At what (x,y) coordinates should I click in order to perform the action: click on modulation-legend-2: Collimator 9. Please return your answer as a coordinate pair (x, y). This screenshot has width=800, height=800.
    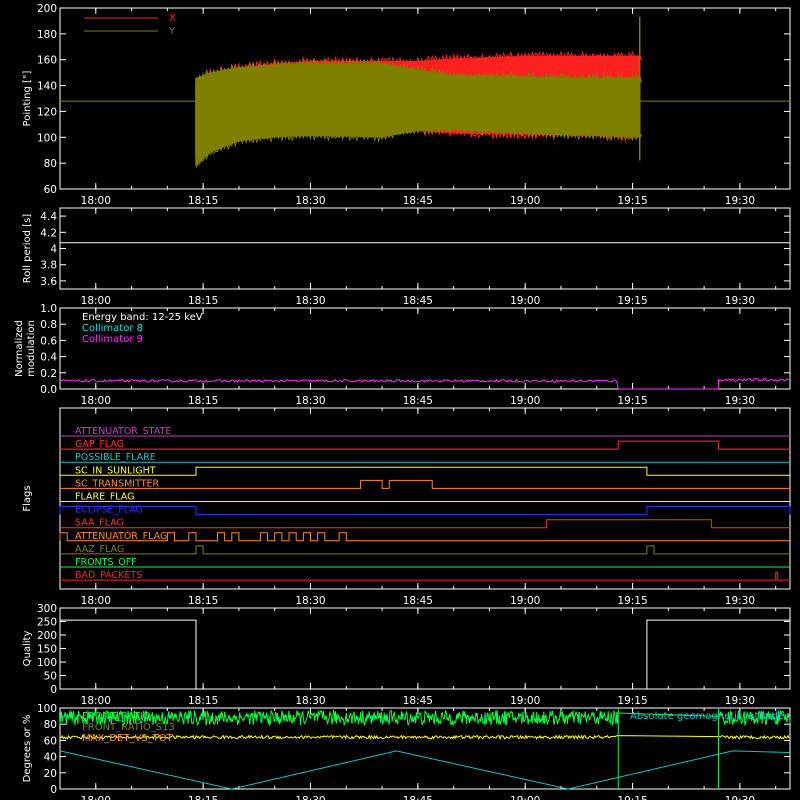
    Looking at the image, I should click on (112, 339).